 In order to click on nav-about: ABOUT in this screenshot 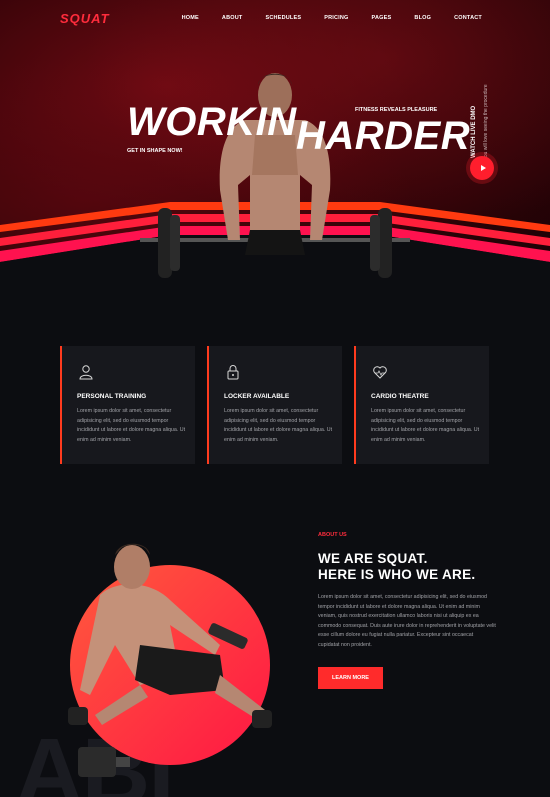, I will do `click(232, 18)`.